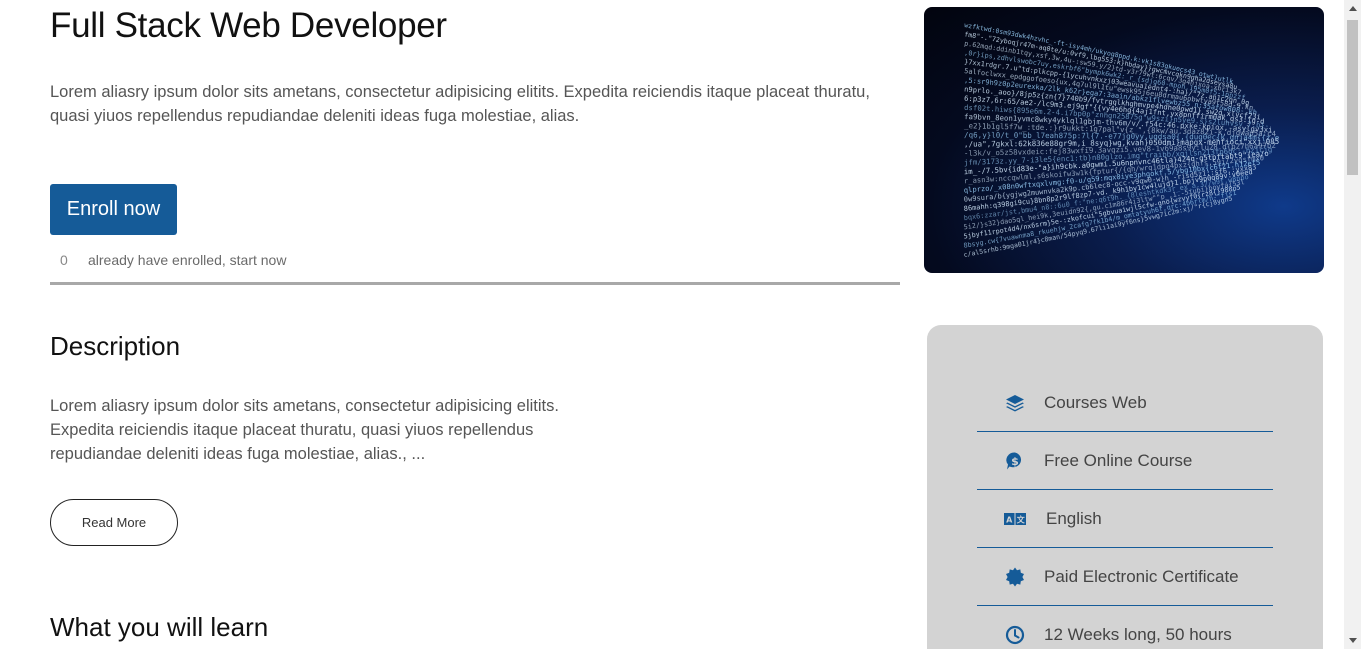 Image resolution: width=1361 pixels, height=649 pixels. I want to click on info-item-duration: 12 Weeks long, 50 hours, so click(1125, 627).